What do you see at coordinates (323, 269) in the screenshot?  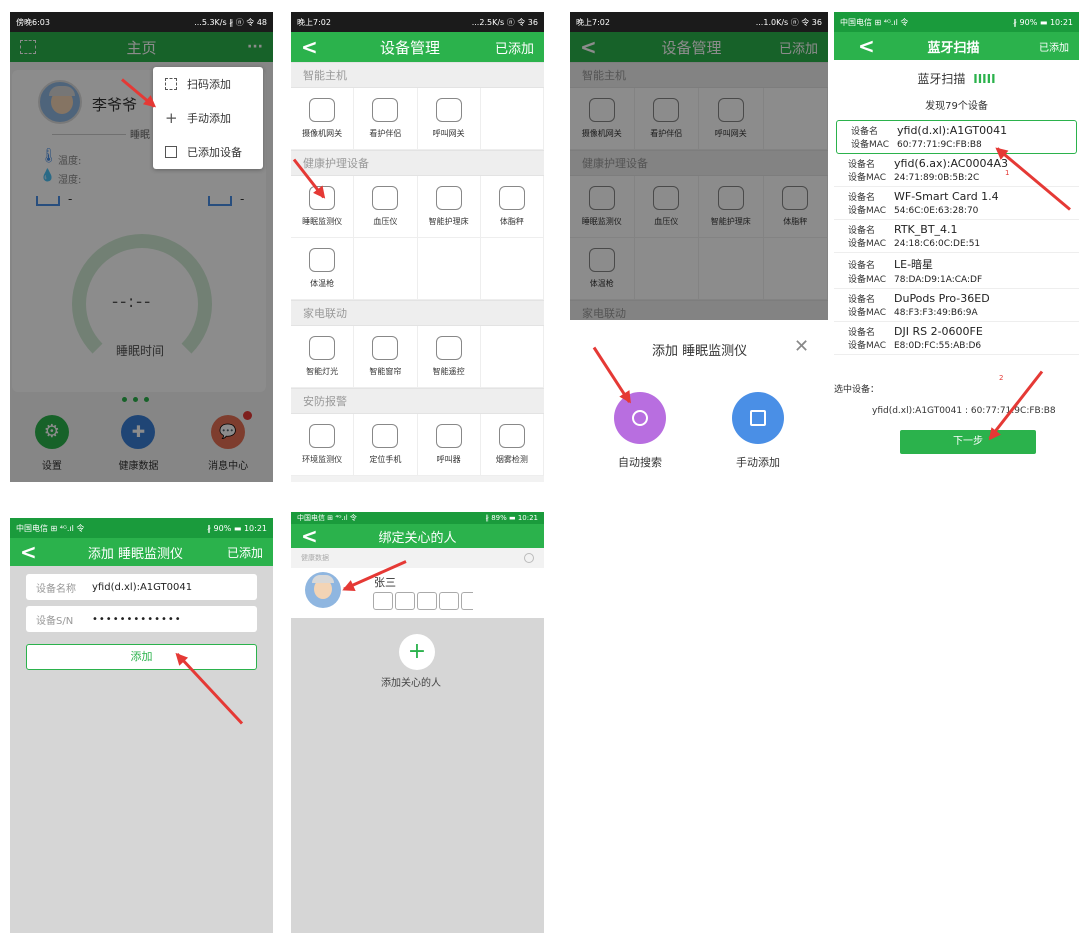 I see `device-type-item: 体温枪` at bounding box center [323, 269].